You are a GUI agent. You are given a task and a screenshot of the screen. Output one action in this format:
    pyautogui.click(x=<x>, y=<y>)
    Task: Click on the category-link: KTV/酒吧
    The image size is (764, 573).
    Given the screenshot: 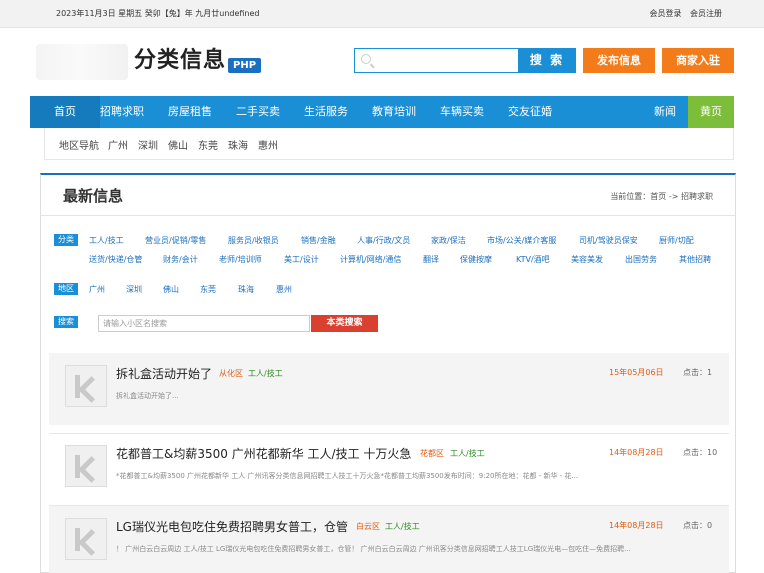 What is the action you would take?
    pyautogui.click(x=533, y=259)
    